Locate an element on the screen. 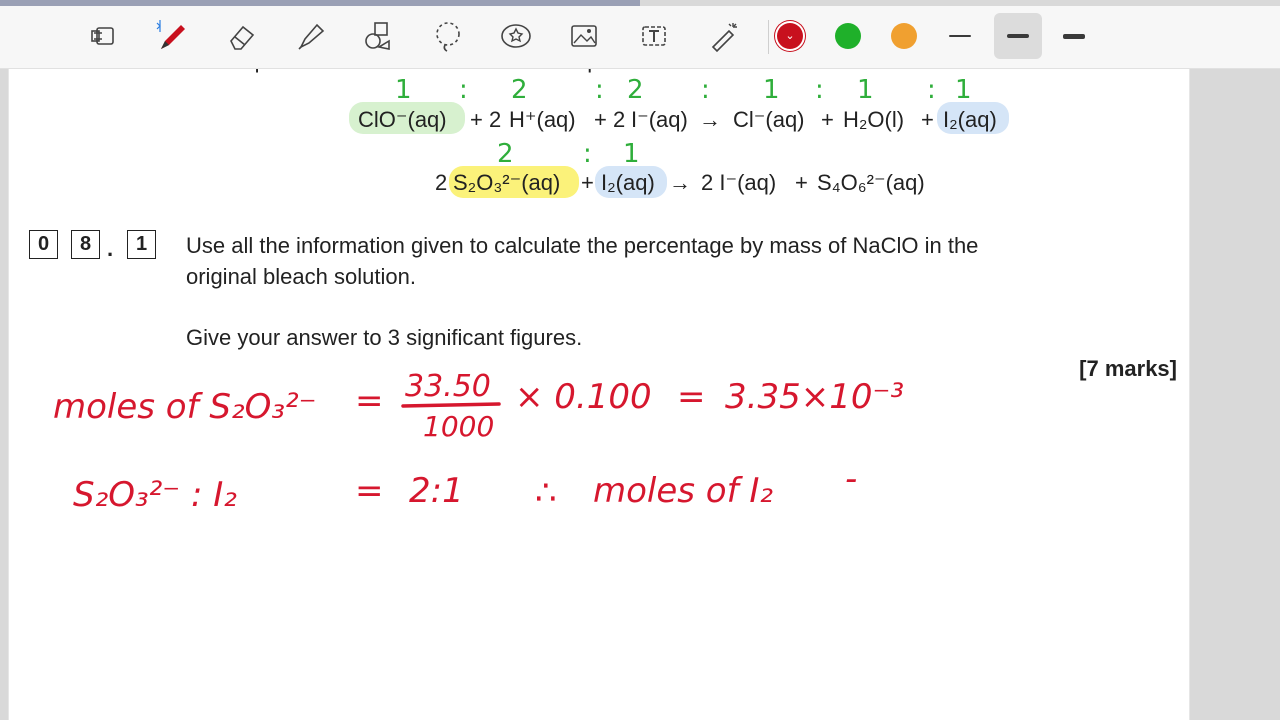  highlighter-icon is located at coordinates (311, 36).